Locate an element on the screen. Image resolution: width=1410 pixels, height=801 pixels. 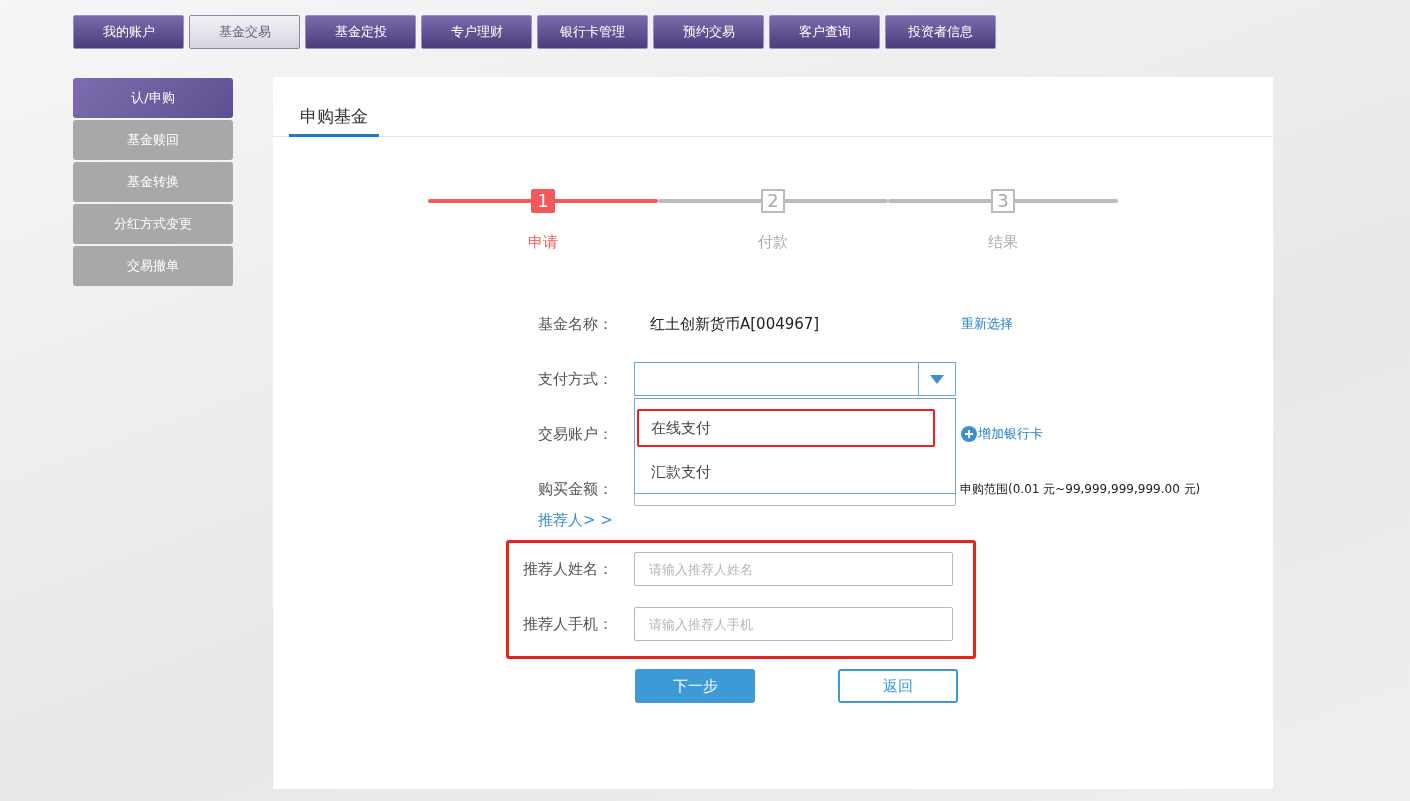
nav-tab: 投资者信息 is located at coordinates (940, 32).